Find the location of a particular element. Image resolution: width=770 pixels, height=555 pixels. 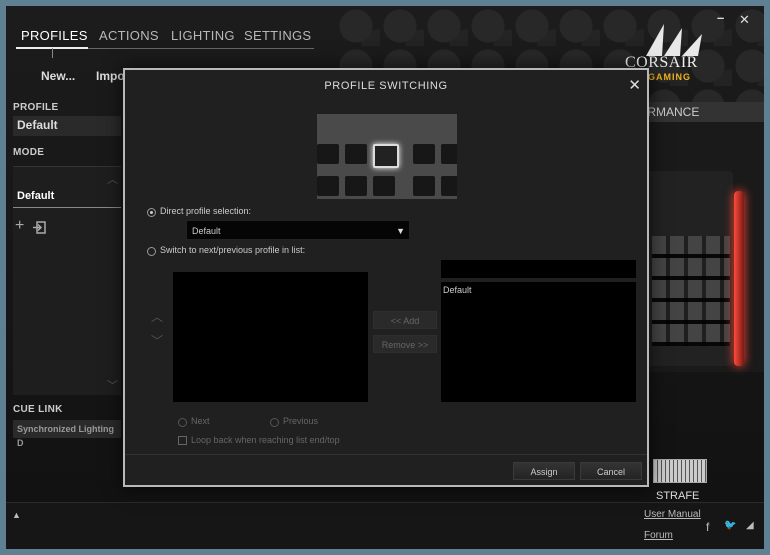

import-profile-button: Impo is located at coordinates (110, 76).